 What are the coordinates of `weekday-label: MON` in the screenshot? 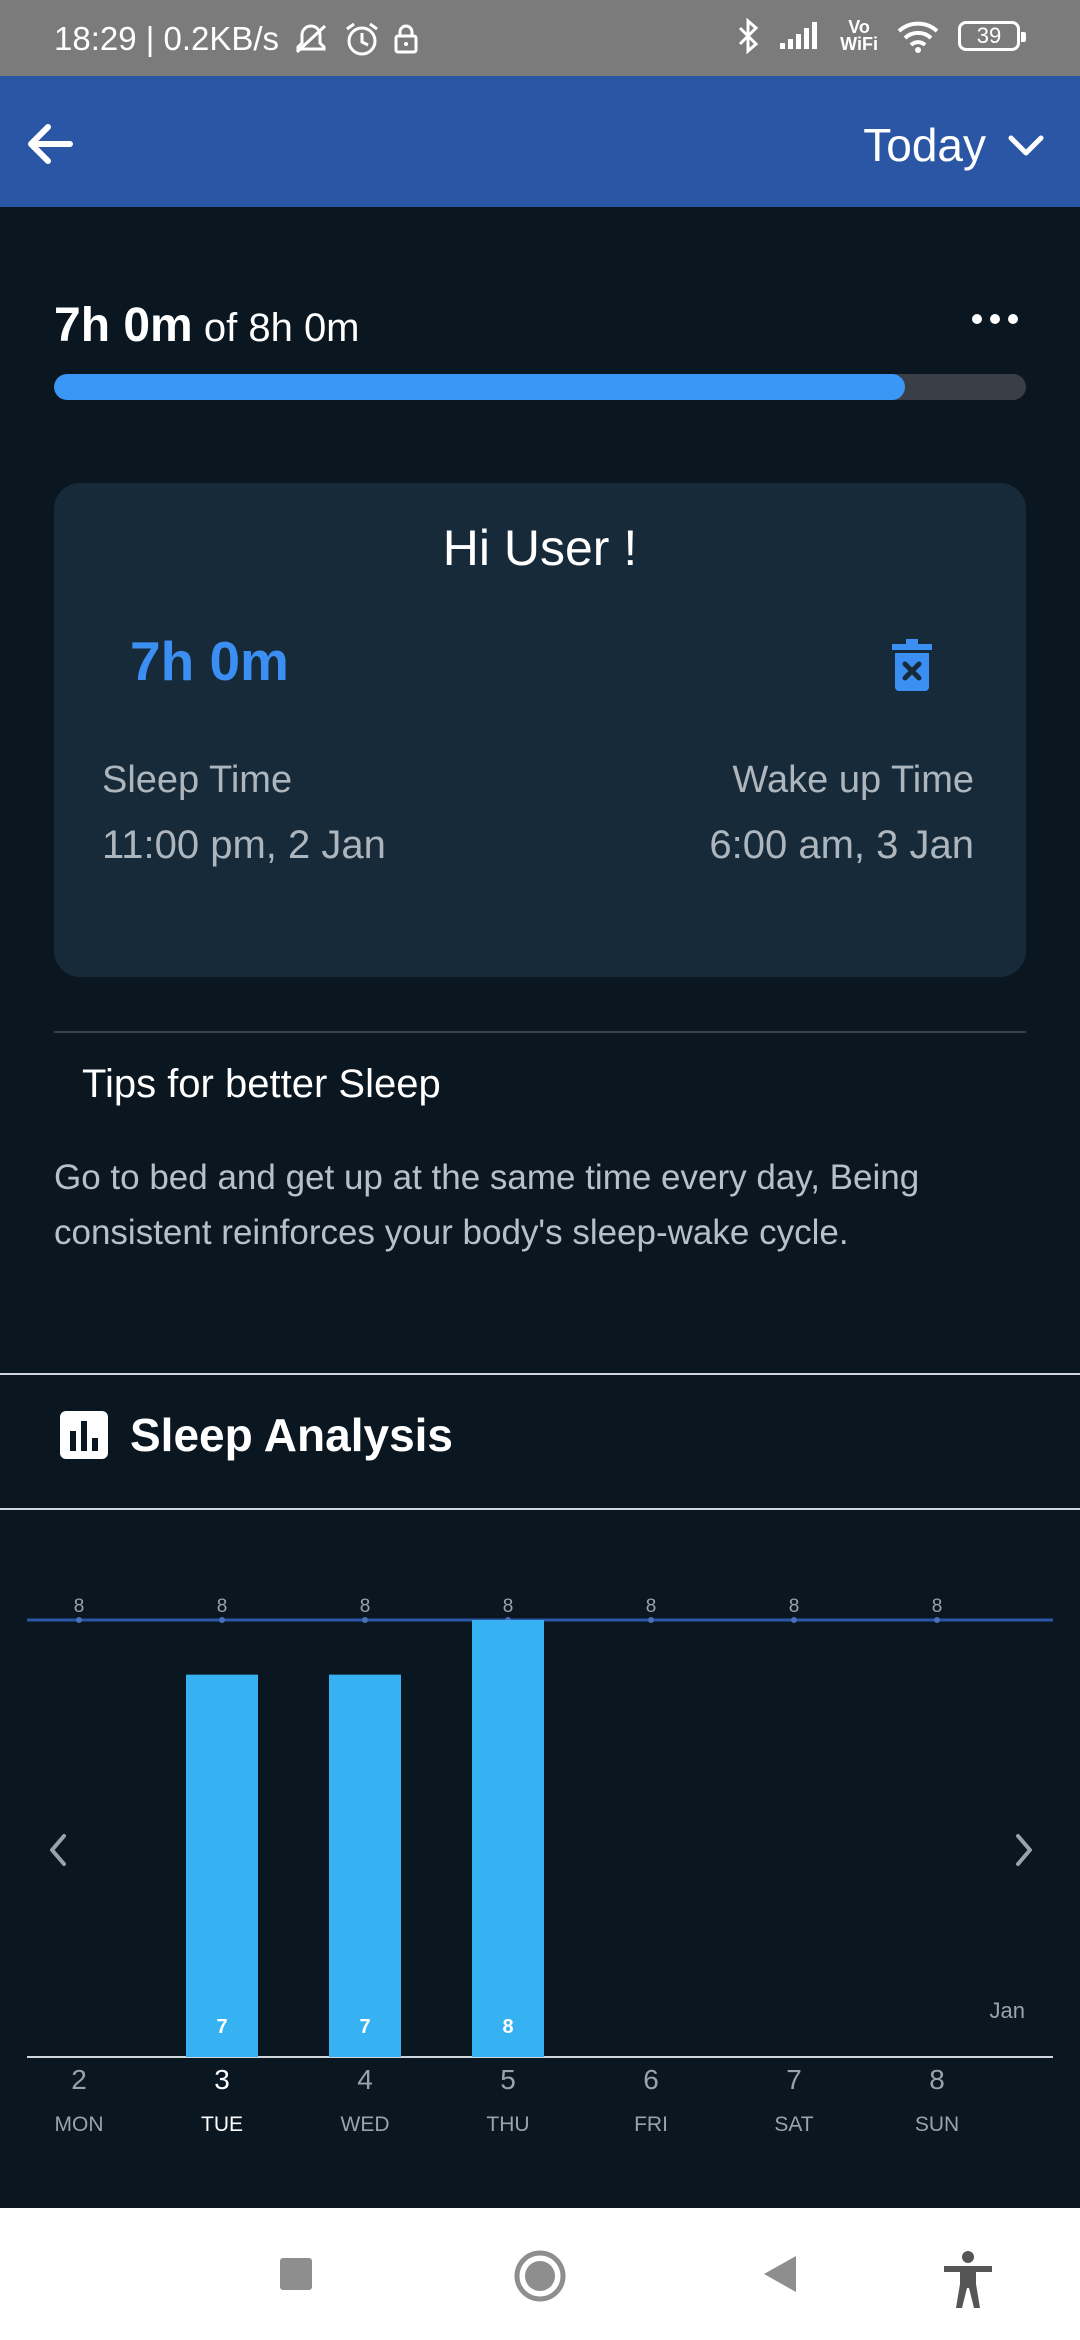 It's located at (79, 2124).